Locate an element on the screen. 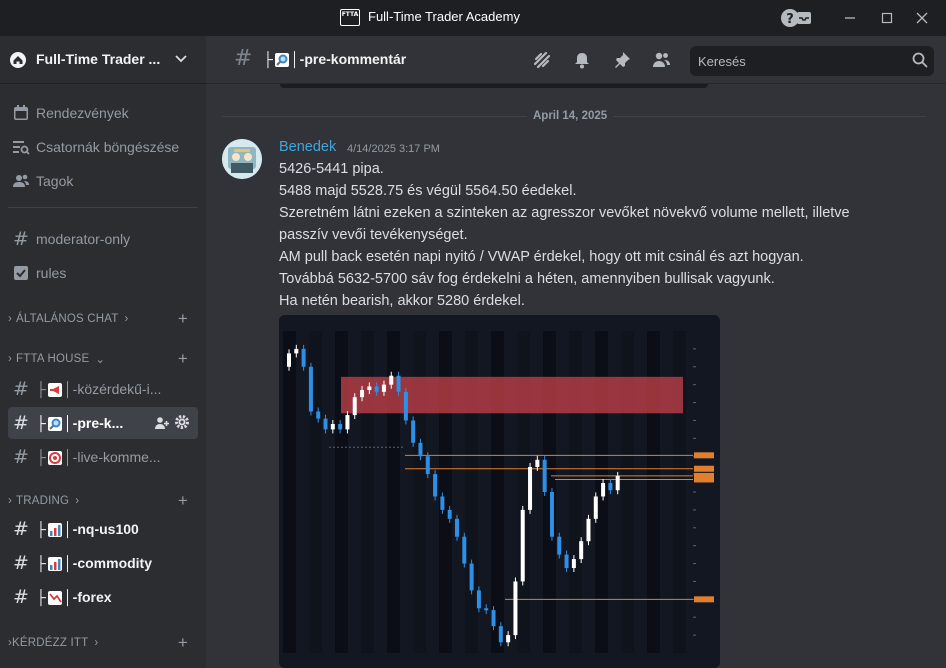 This screenshot has height=668, width=946. rules-icon is located at coordinates (21, 273).